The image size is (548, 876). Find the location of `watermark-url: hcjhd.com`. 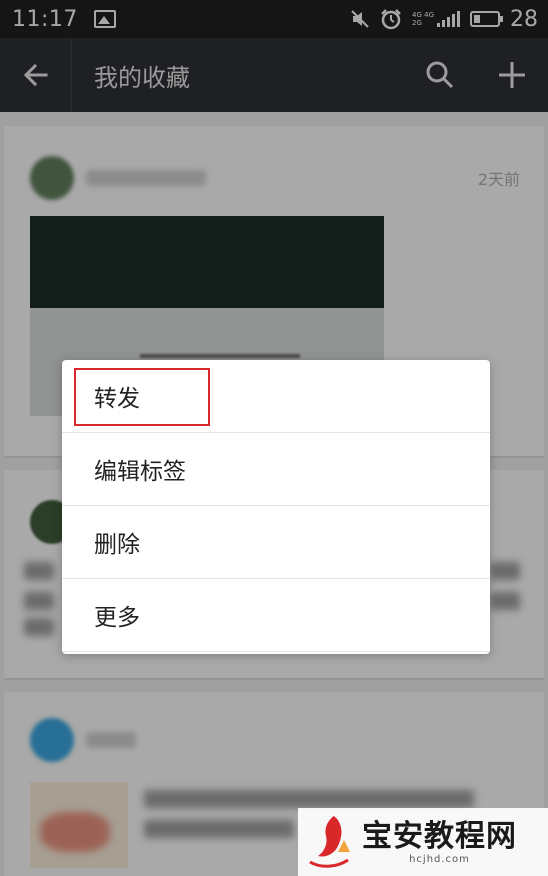

watermark-url: hcjhd.com is located at coordinates (439, 859).